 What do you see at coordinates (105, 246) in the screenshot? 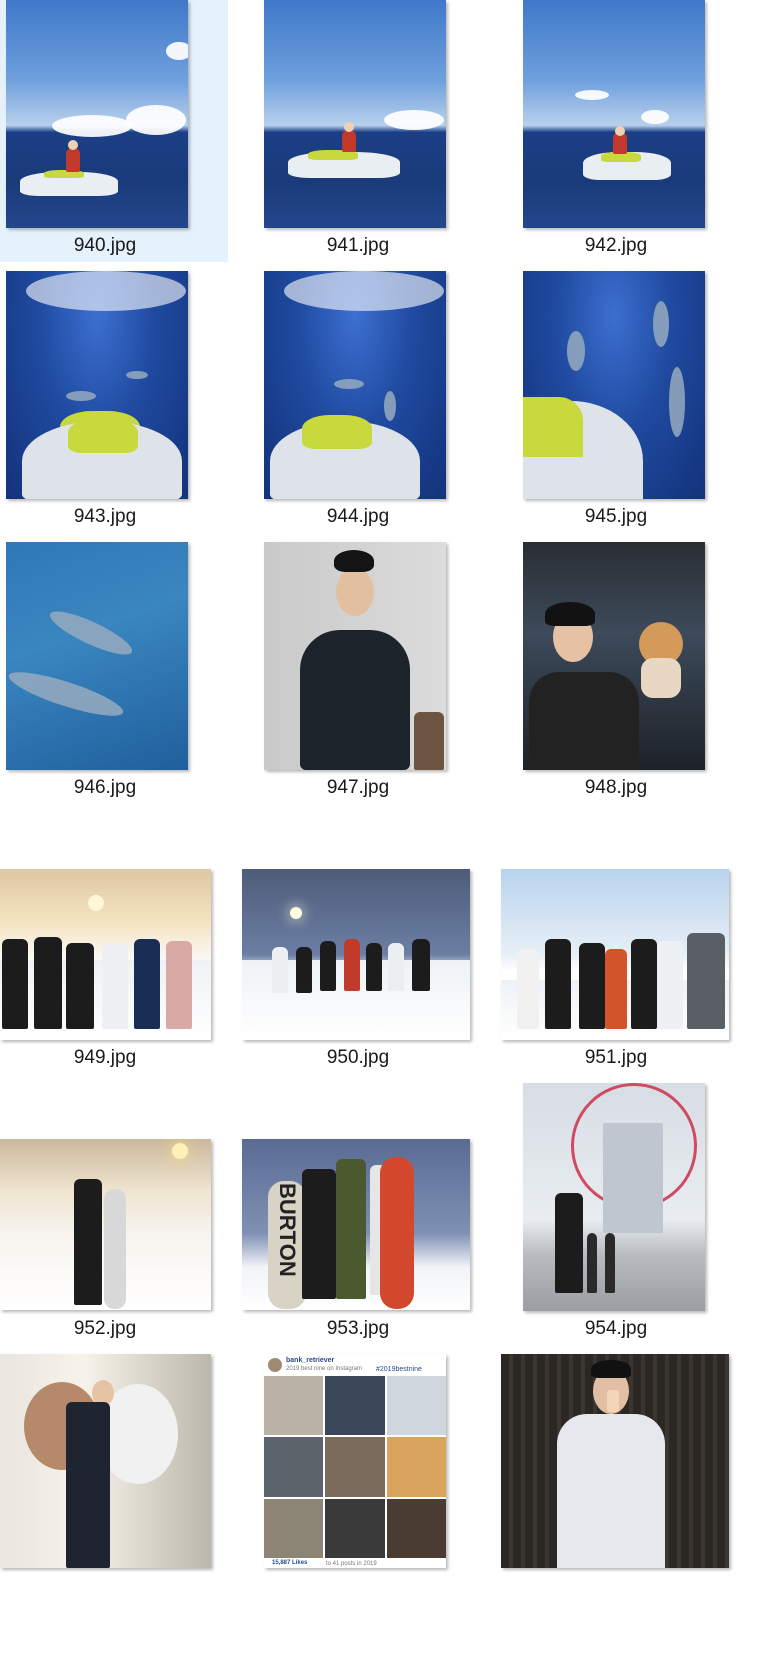
I see `file-label: 940.jpg` at bounding box center [105, 246].